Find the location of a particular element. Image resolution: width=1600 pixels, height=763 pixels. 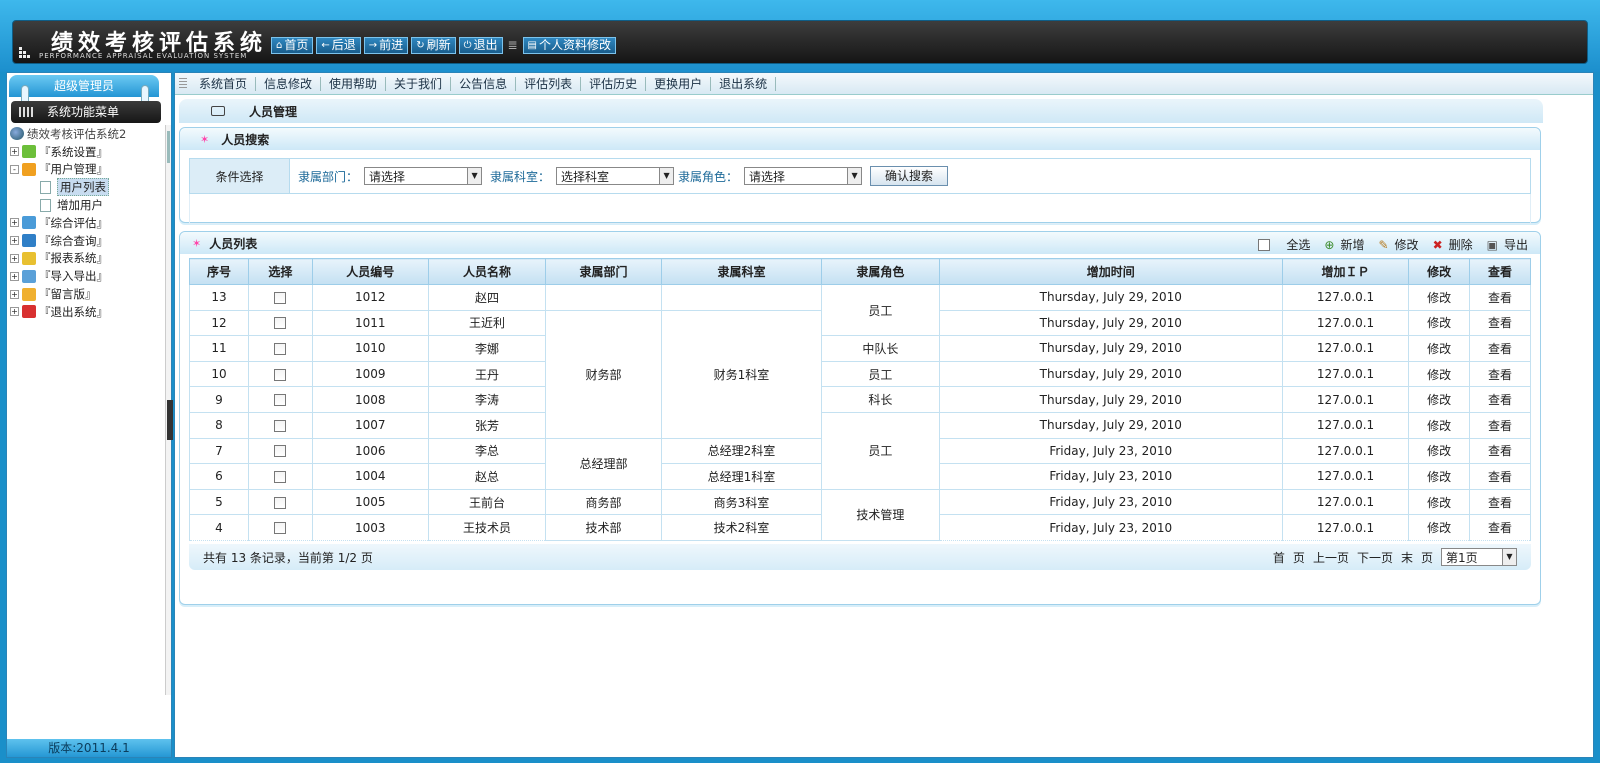

nav-back-arrow-button: ← 后退 is located at coordinates (338, 45).